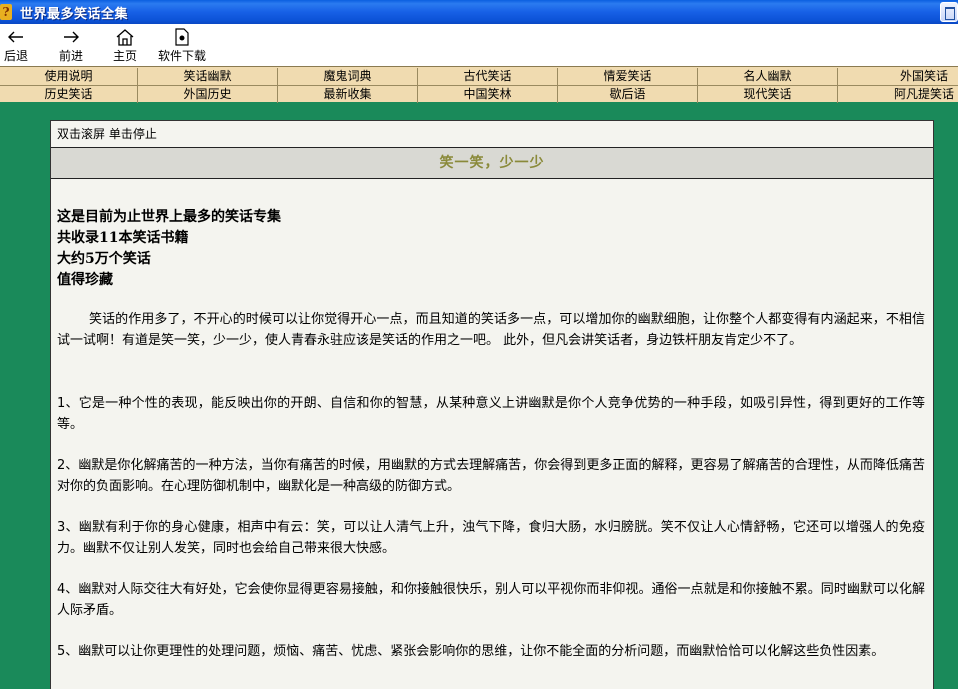 The height and width of the screenshot is (689, 958). Describe the element at coordinates (74, 14) in the screenshot. I see `window-title: 世界最多笑话全集` at that location.